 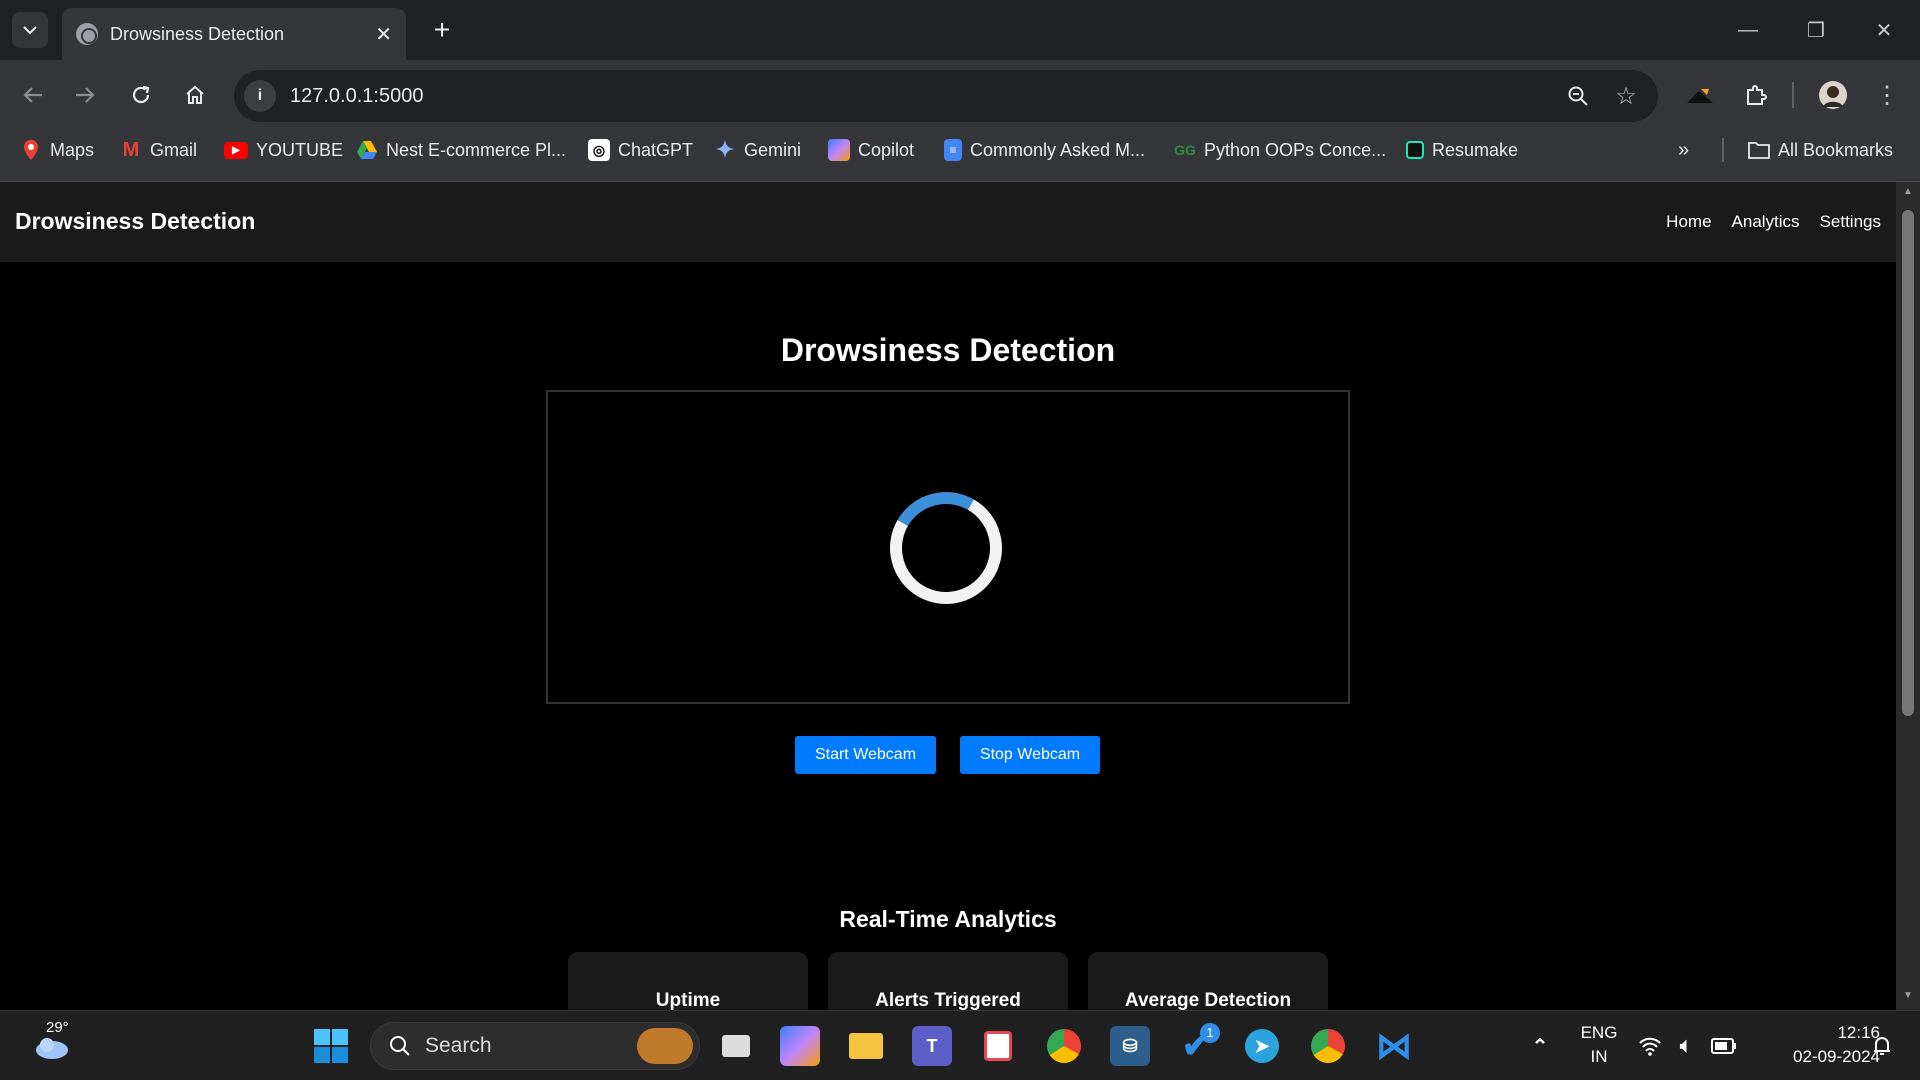 I want to click on taskbar-search: Search, so click(x=535, y=1046).